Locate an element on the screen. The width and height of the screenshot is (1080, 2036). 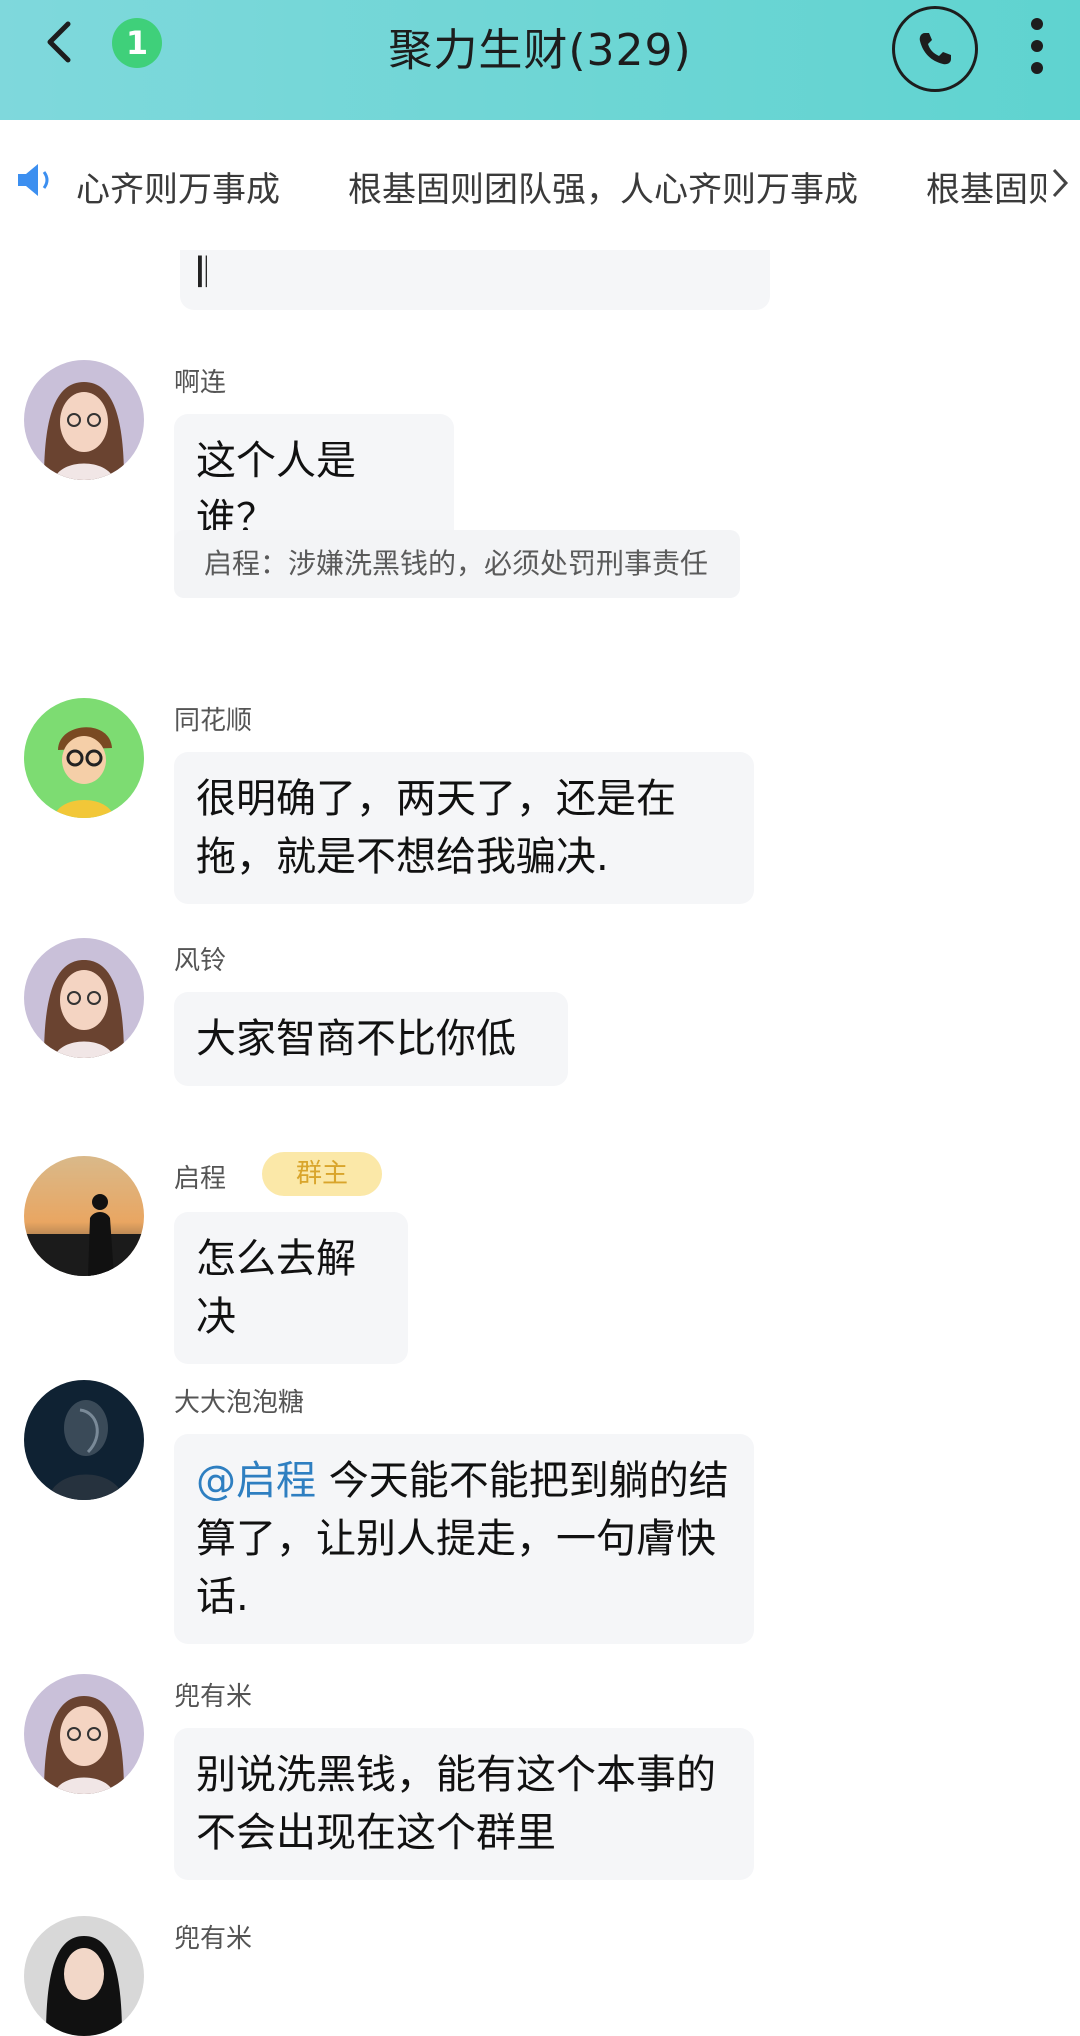
group-announcement-bar: 心齐则万事成 根基固则团队强，人心齐则万事成 根基固则团队强 is located at coordinates (540, 185).